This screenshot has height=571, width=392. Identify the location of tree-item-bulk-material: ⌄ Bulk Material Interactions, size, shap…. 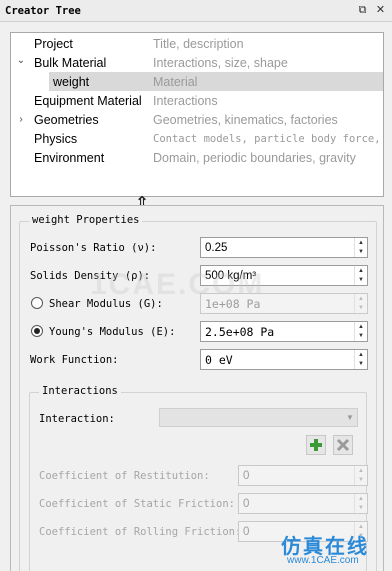
(197, 62).